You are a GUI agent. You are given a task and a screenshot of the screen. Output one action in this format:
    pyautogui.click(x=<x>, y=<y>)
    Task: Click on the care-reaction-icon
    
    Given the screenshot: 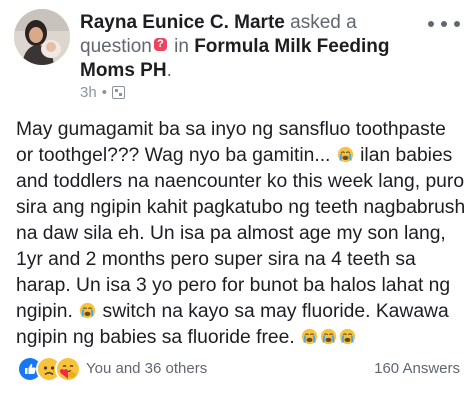 What is the action you would take?
    pyautogui.click(x=68, y=369)
    